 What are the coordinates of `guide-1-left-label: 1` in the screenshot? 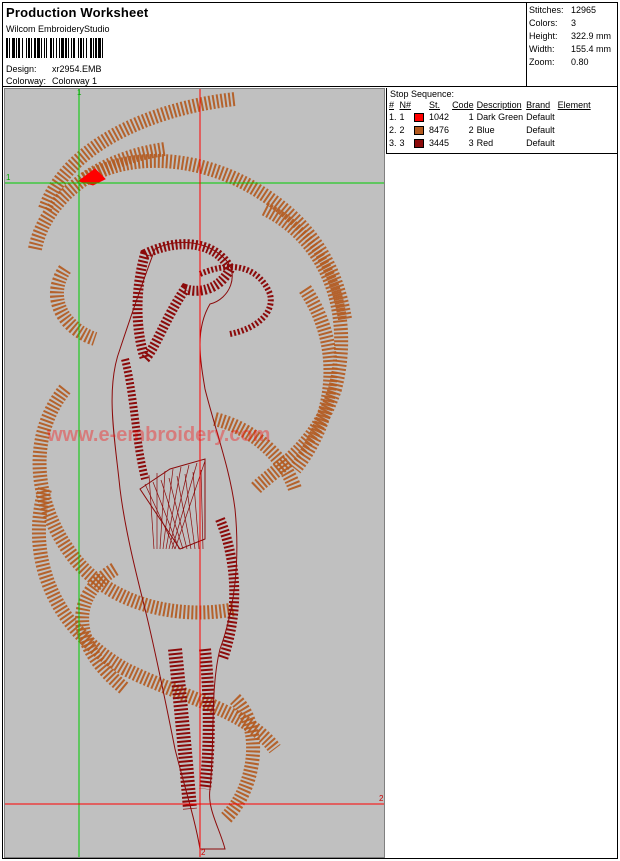 It's located at (8, 177).